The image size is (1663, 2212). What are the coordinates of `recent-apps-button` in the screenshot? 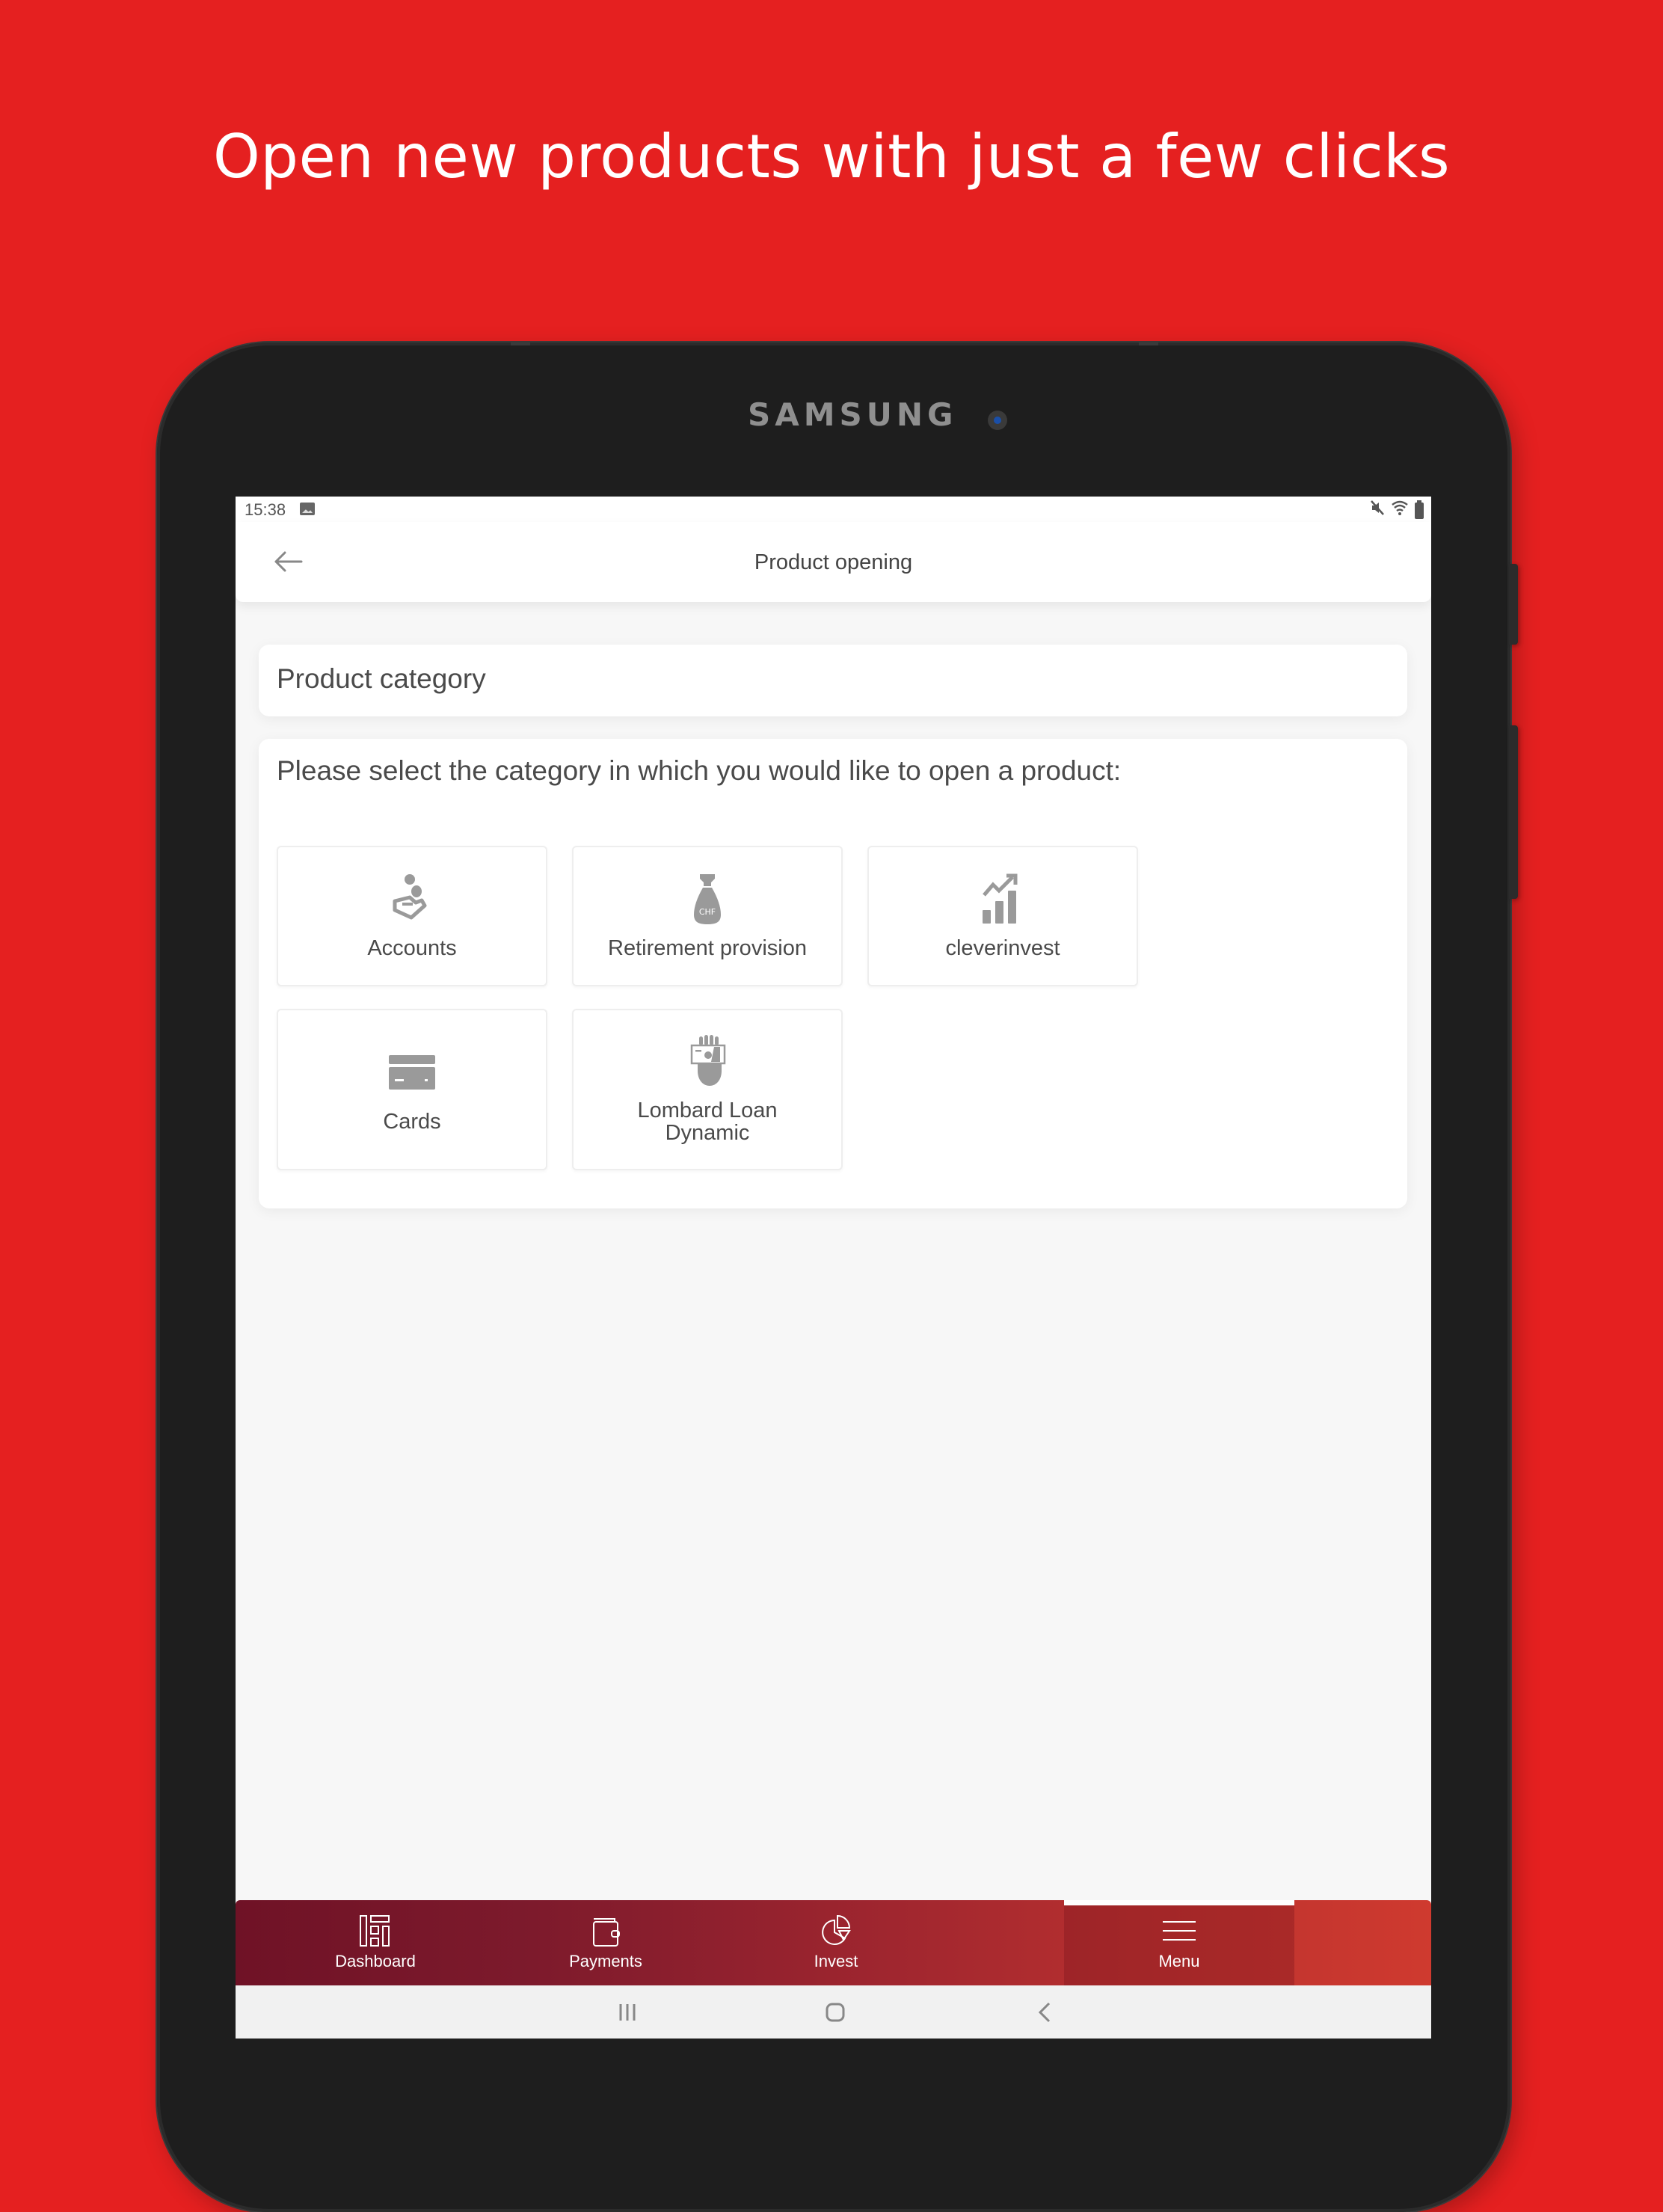 It's located at (627, 2012).